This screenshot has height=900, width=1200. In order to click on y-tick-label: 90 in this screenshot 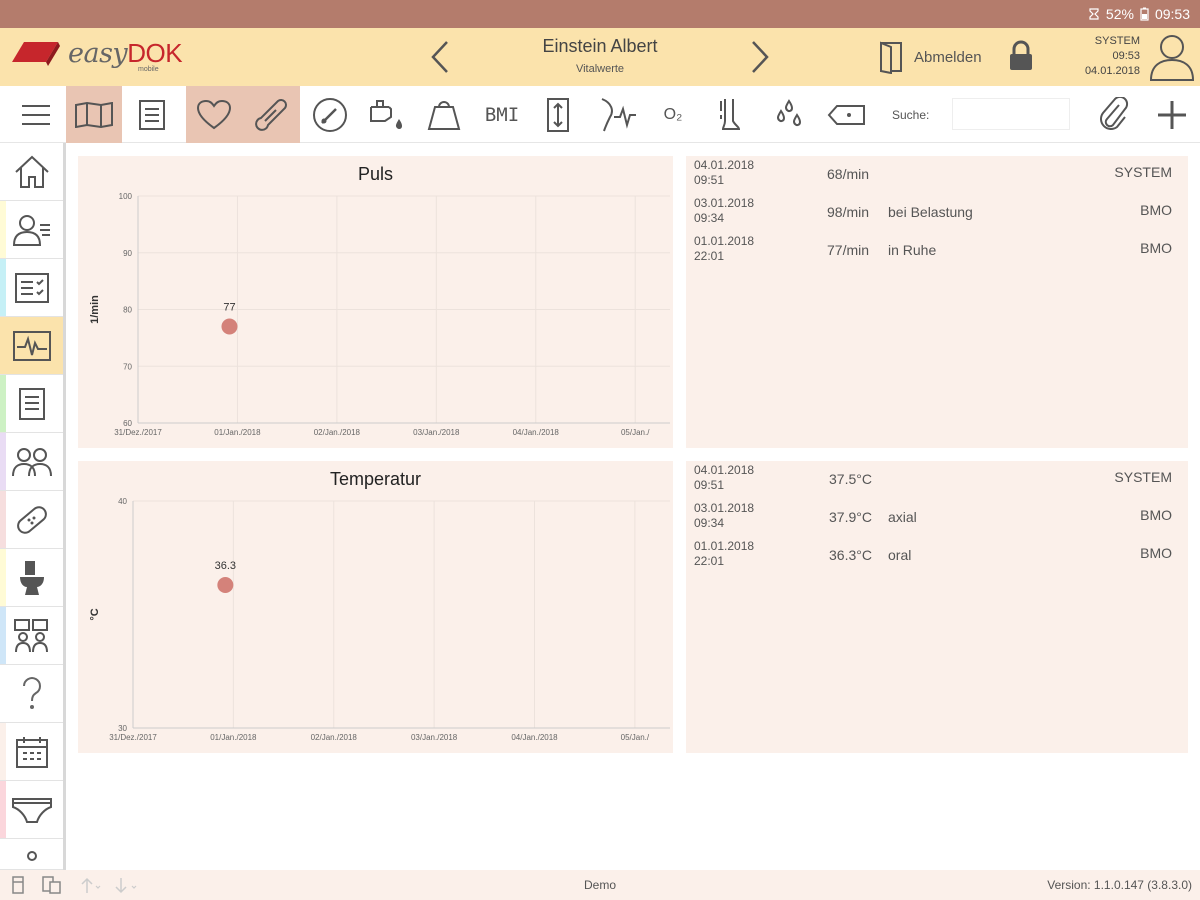, I will do `click(127, 253)`.